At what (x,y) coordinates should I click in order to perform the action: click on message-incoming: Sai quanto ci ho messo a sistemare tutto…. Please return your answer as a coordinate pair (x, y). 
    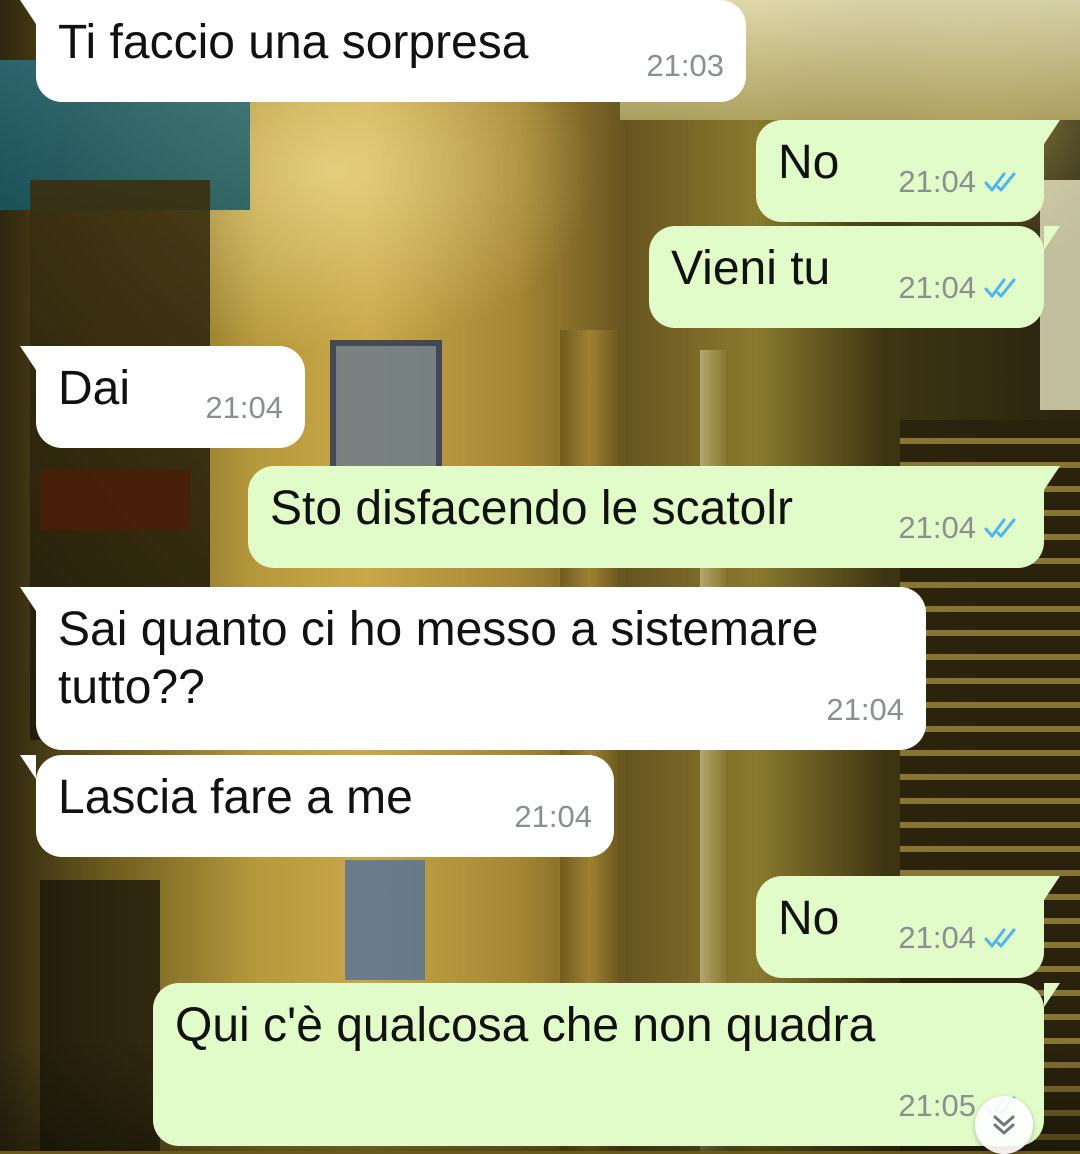
    Looking at the image, I should click on (473, 668).